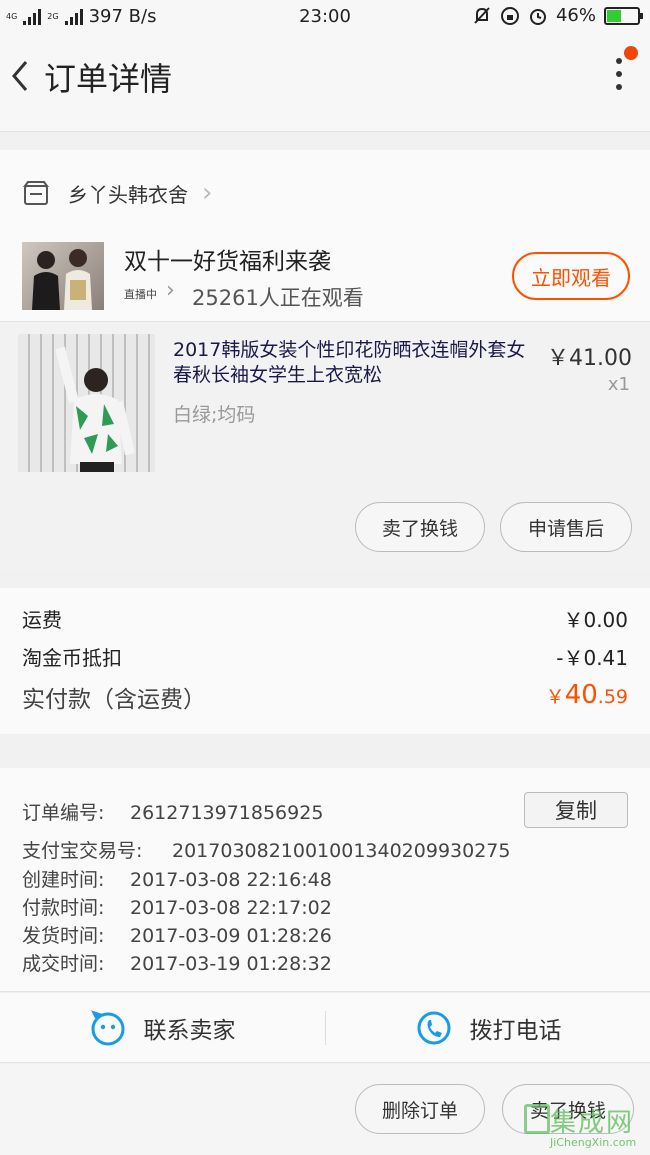 The height and width of the screenshot is (1155, 650). I want to click on page-title: 订单详情, so click(108, 79).